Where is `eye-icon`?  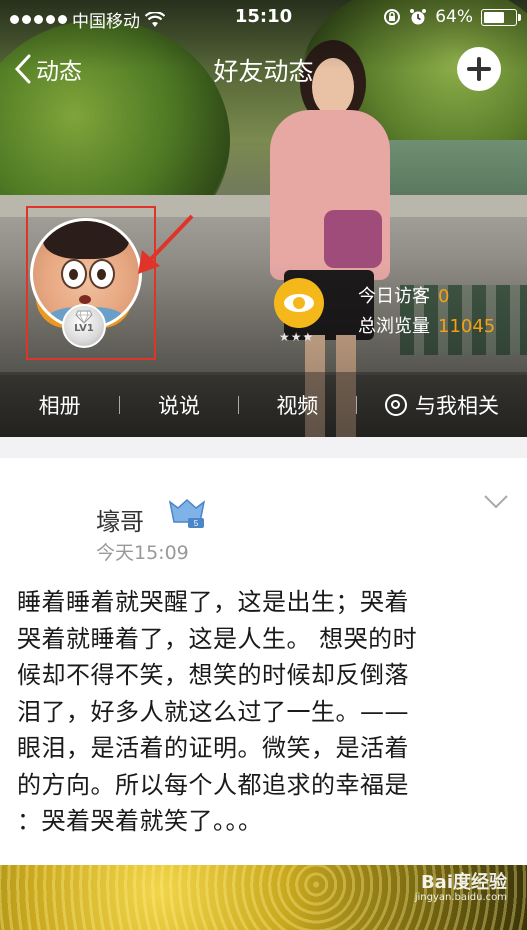
eye-icon is located at coordinates (299, 303).